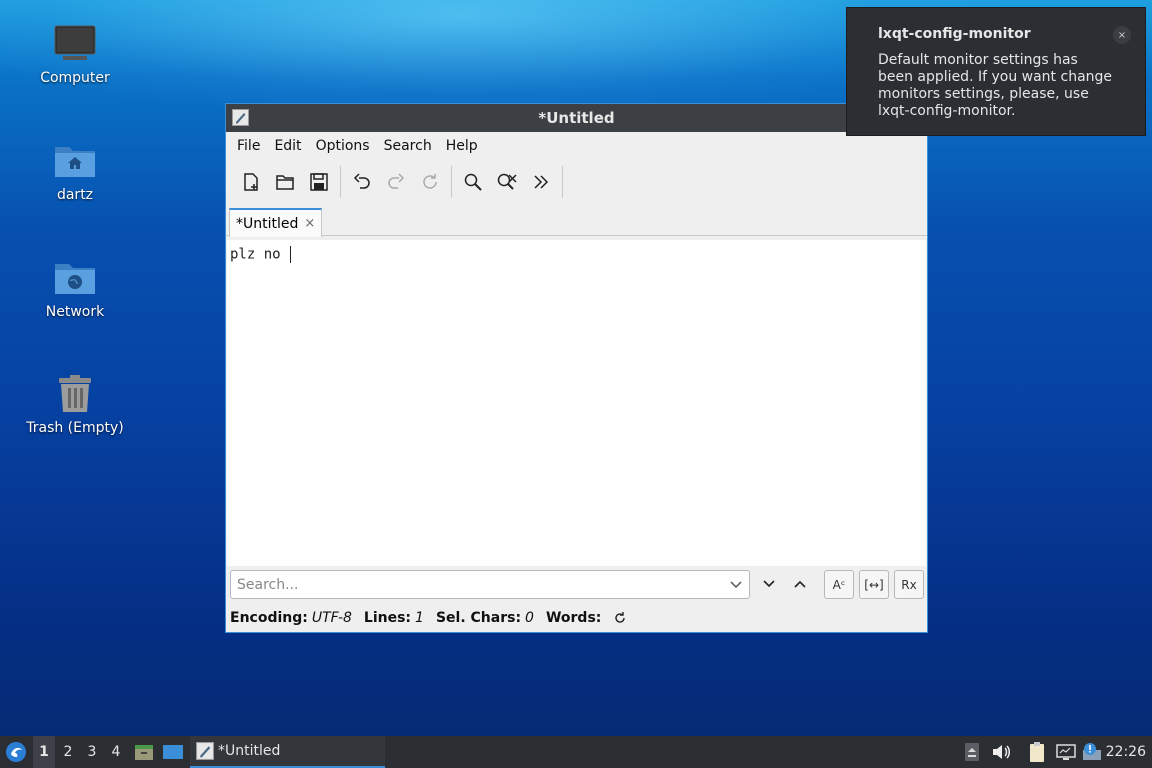 This screenshot has height=768, width=1152. I want to click on desktop-icon-network: Network, so click(75, 288).